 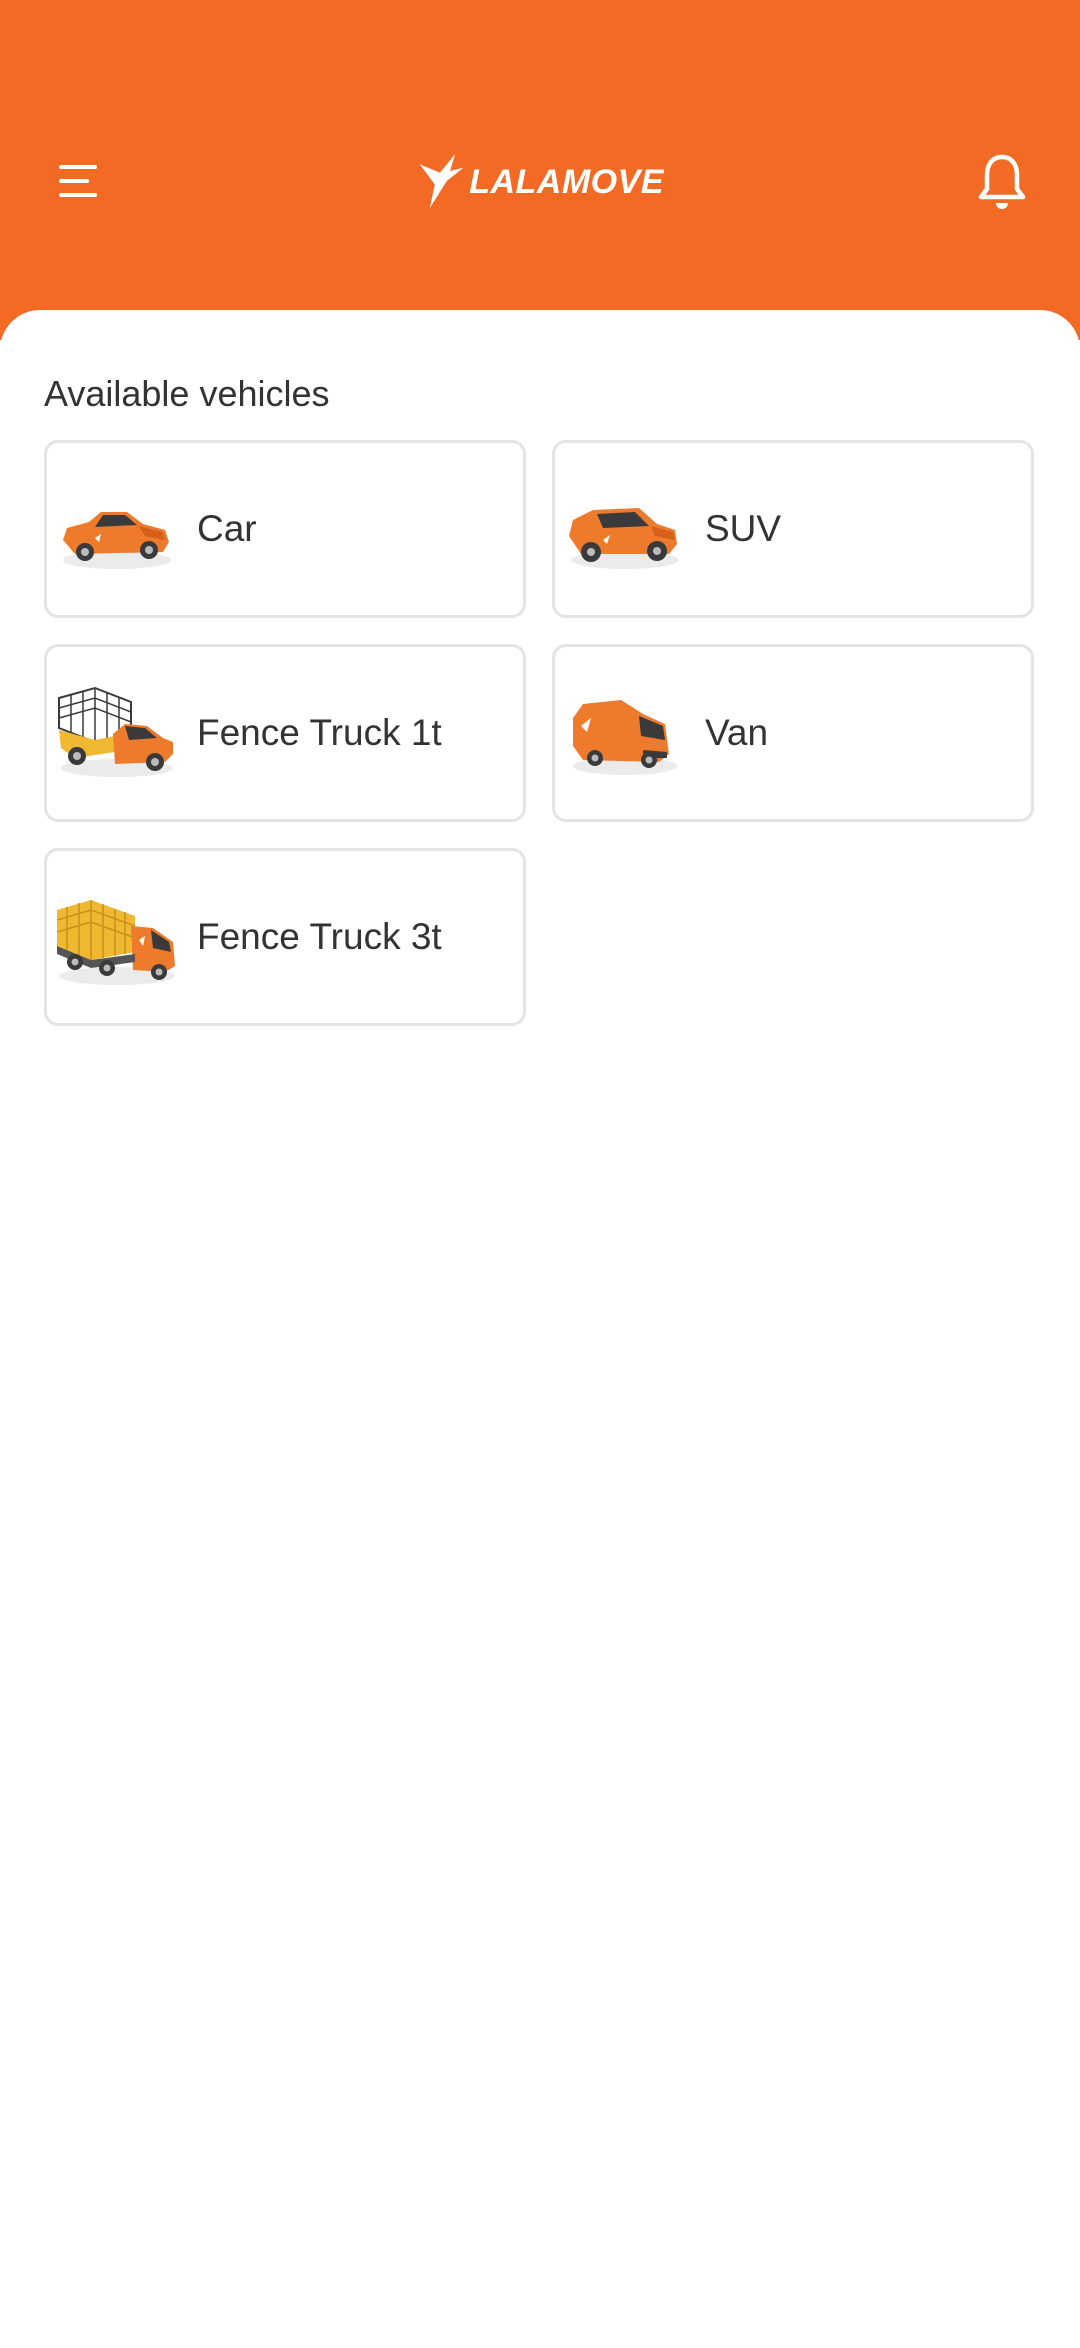 I want to click on vehicle-card-fence-truck-3t: Fence Truck 3t, so click(x=285, y=937).